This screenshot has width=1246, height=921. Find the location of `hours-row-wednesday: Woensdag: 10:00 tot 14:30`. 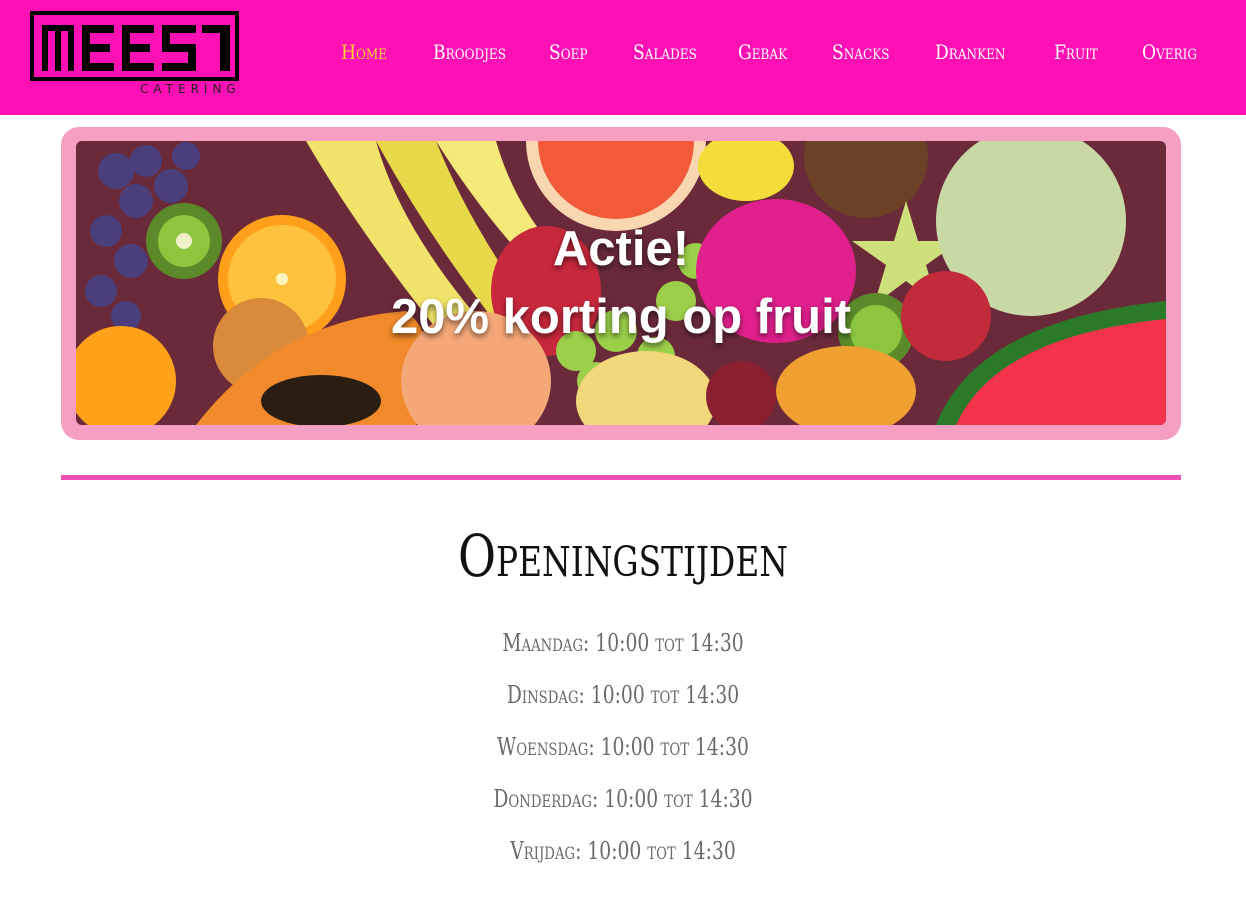

hours-row-wednesday: Woensdag: 10:00 tot 14:30 is located at coordinates (623, 747).